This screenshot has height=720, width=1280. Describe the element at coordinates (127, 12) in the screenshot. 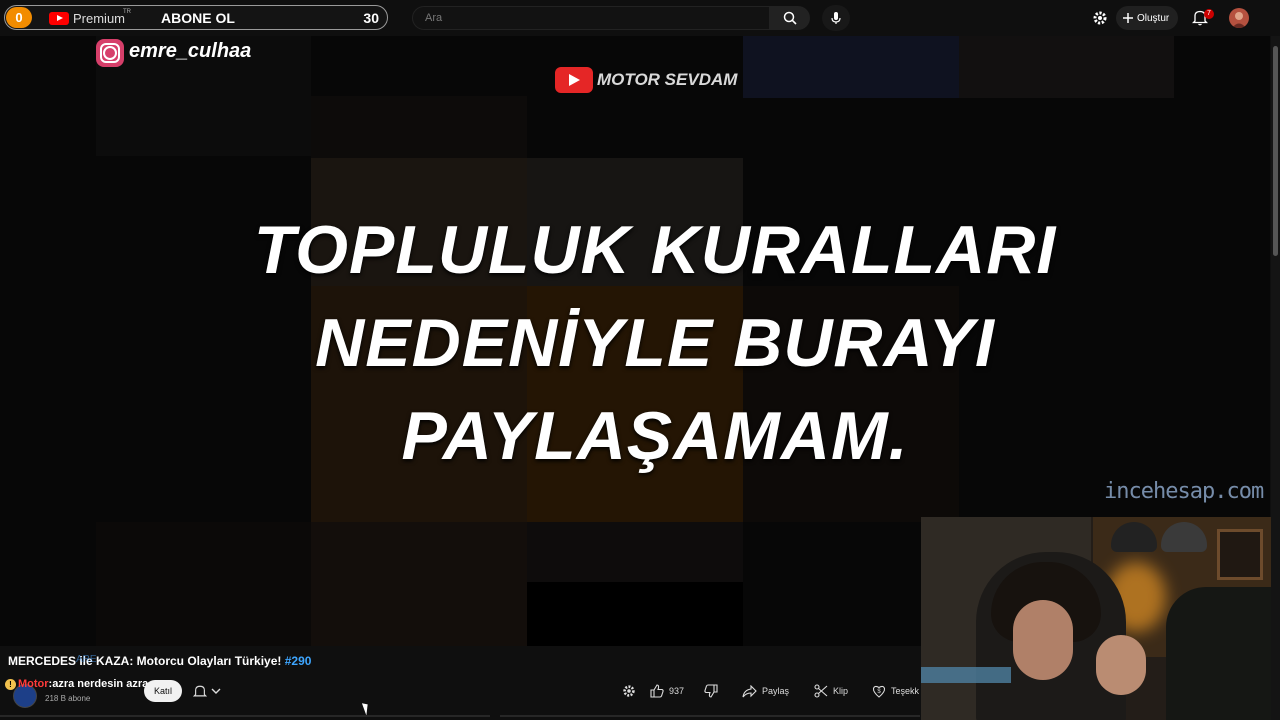

I see `region-label: TR` at that location.